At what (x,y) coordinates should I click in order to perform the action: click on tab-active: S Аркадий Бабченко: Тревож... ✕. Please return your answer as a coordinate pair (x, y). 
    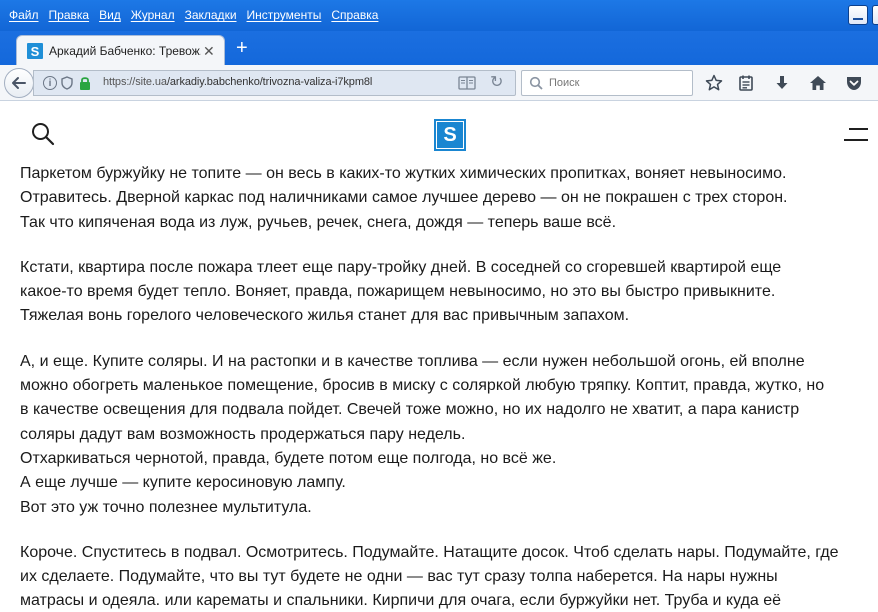
    Looking at the image, I should click on (120, 50).